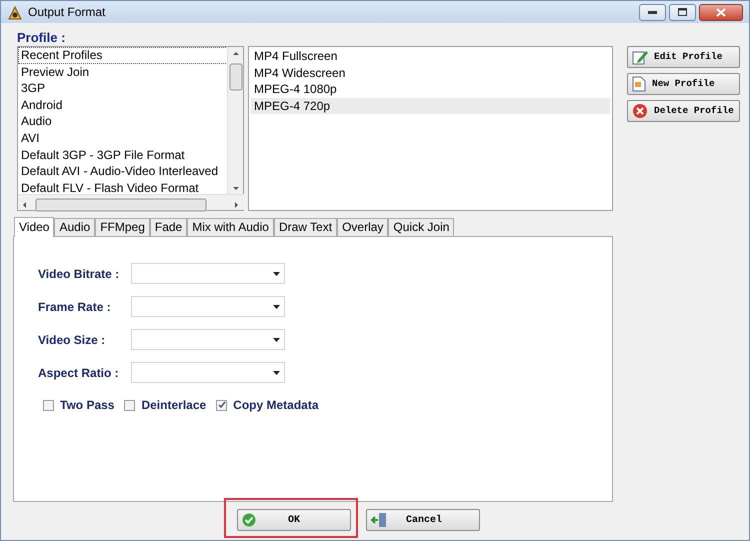 Image resolution: width=750 pixels, height=541 pixels. I want to click on window-title: Output Format, so click(67, 12).